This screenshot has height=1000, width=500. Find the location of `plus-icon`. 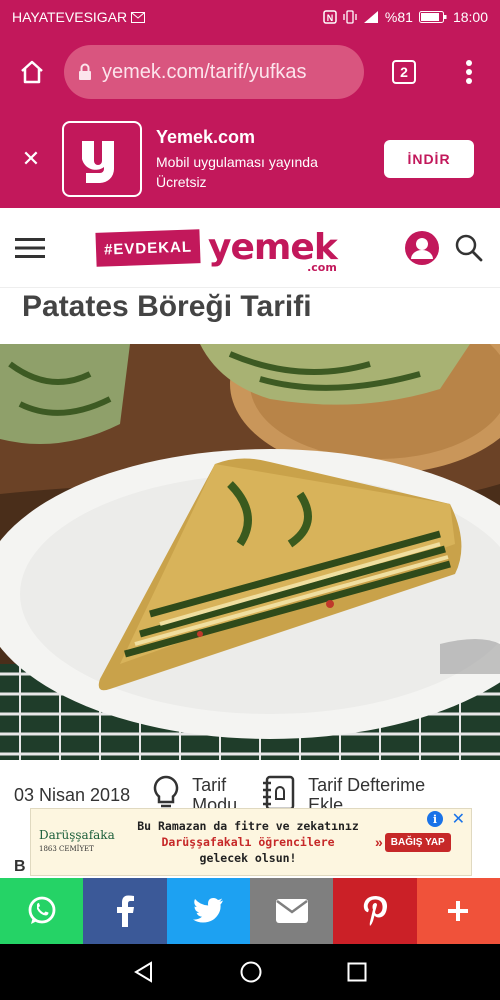

plus-icon is located at coordinates (458, 911).